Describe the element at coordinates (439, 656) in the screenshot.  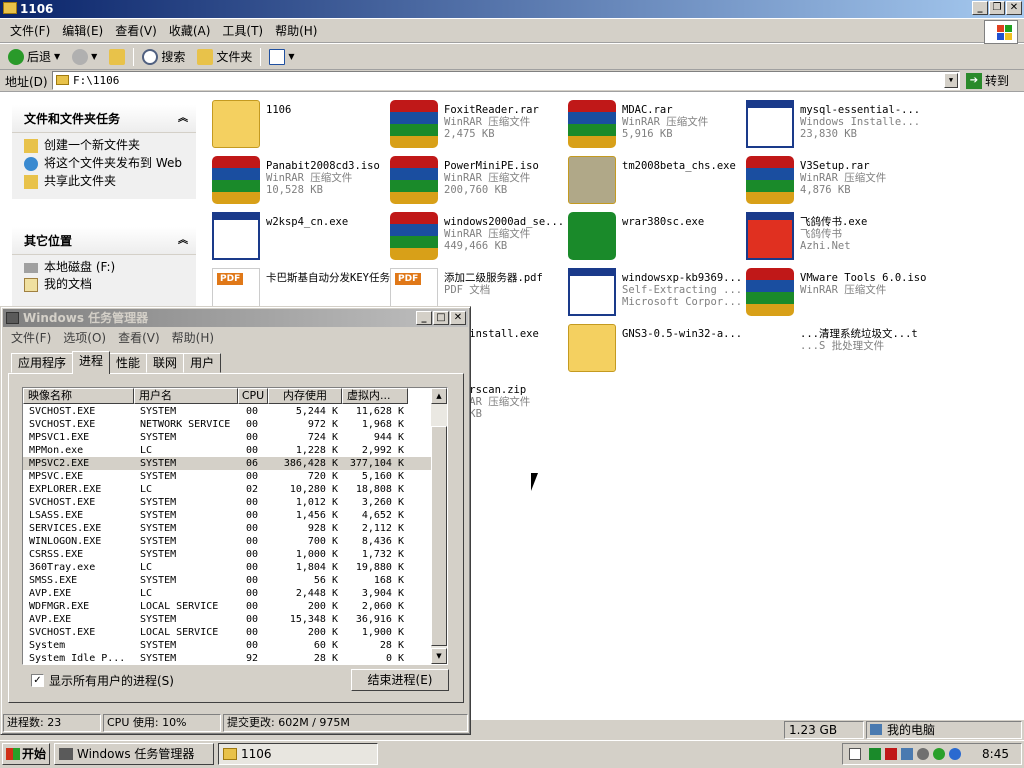
I see `scroll-down-button: ▼` at that location.